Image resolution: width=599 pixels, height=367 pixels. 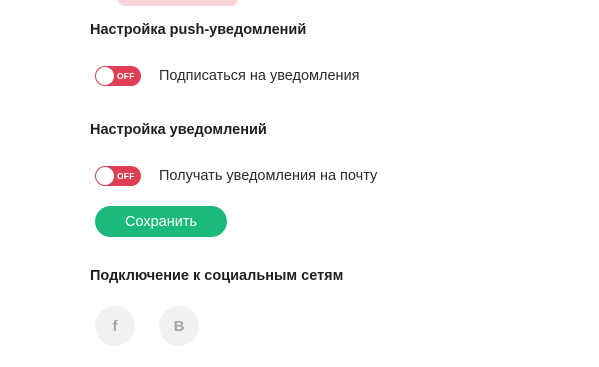 I want to click on email-notifications-toggle: OFF, so click(x=118, y=176).